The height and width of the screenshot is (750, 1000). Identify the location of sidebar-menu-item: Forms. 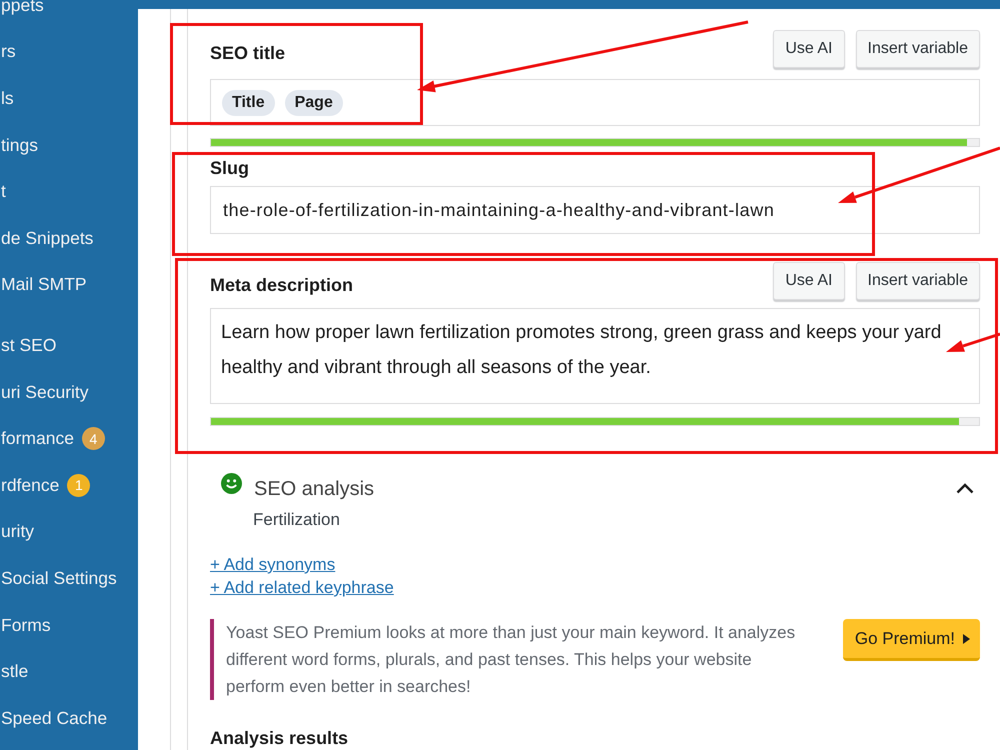
(25, 625).